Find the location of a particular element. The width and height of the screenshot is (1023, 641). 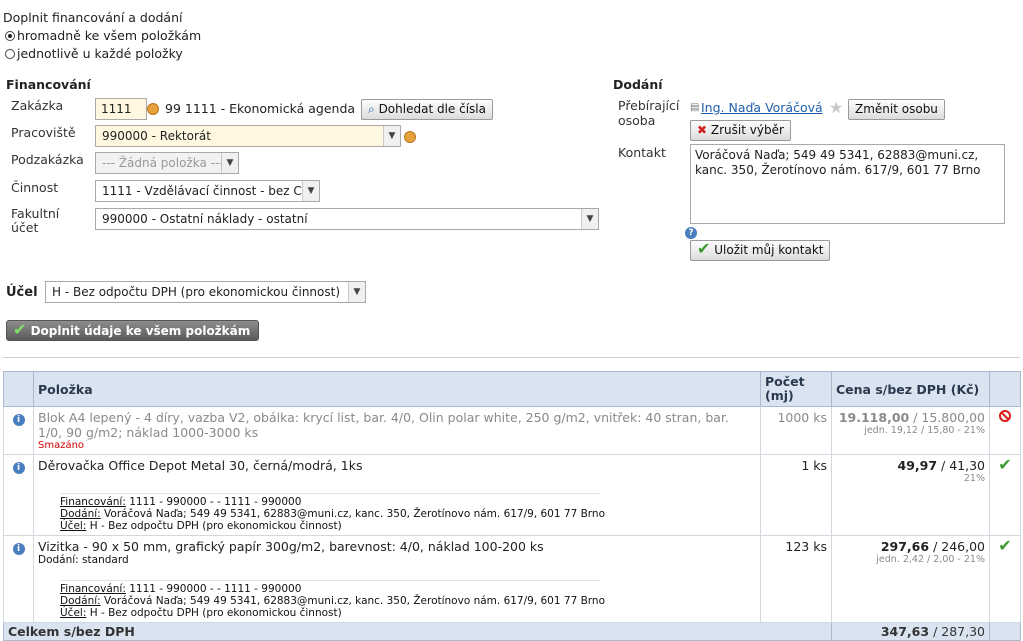

table-header-status is located at coordinates (1005, 389).